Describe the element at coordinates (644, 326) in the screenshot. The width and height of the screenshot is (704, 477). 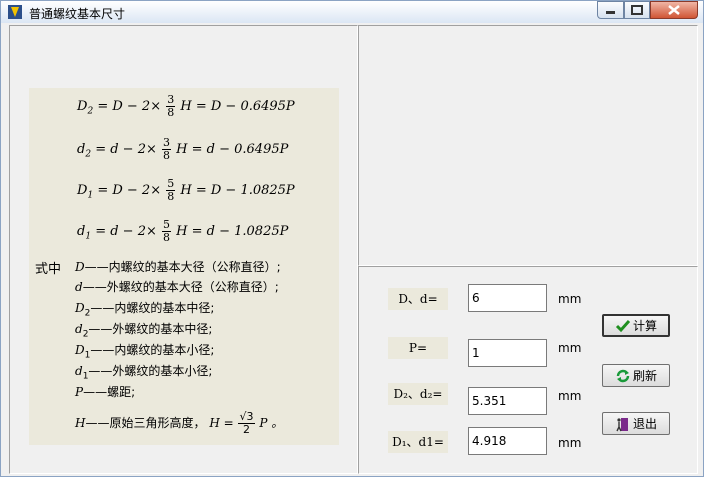
I see `calculate-label: 计算` at that location.